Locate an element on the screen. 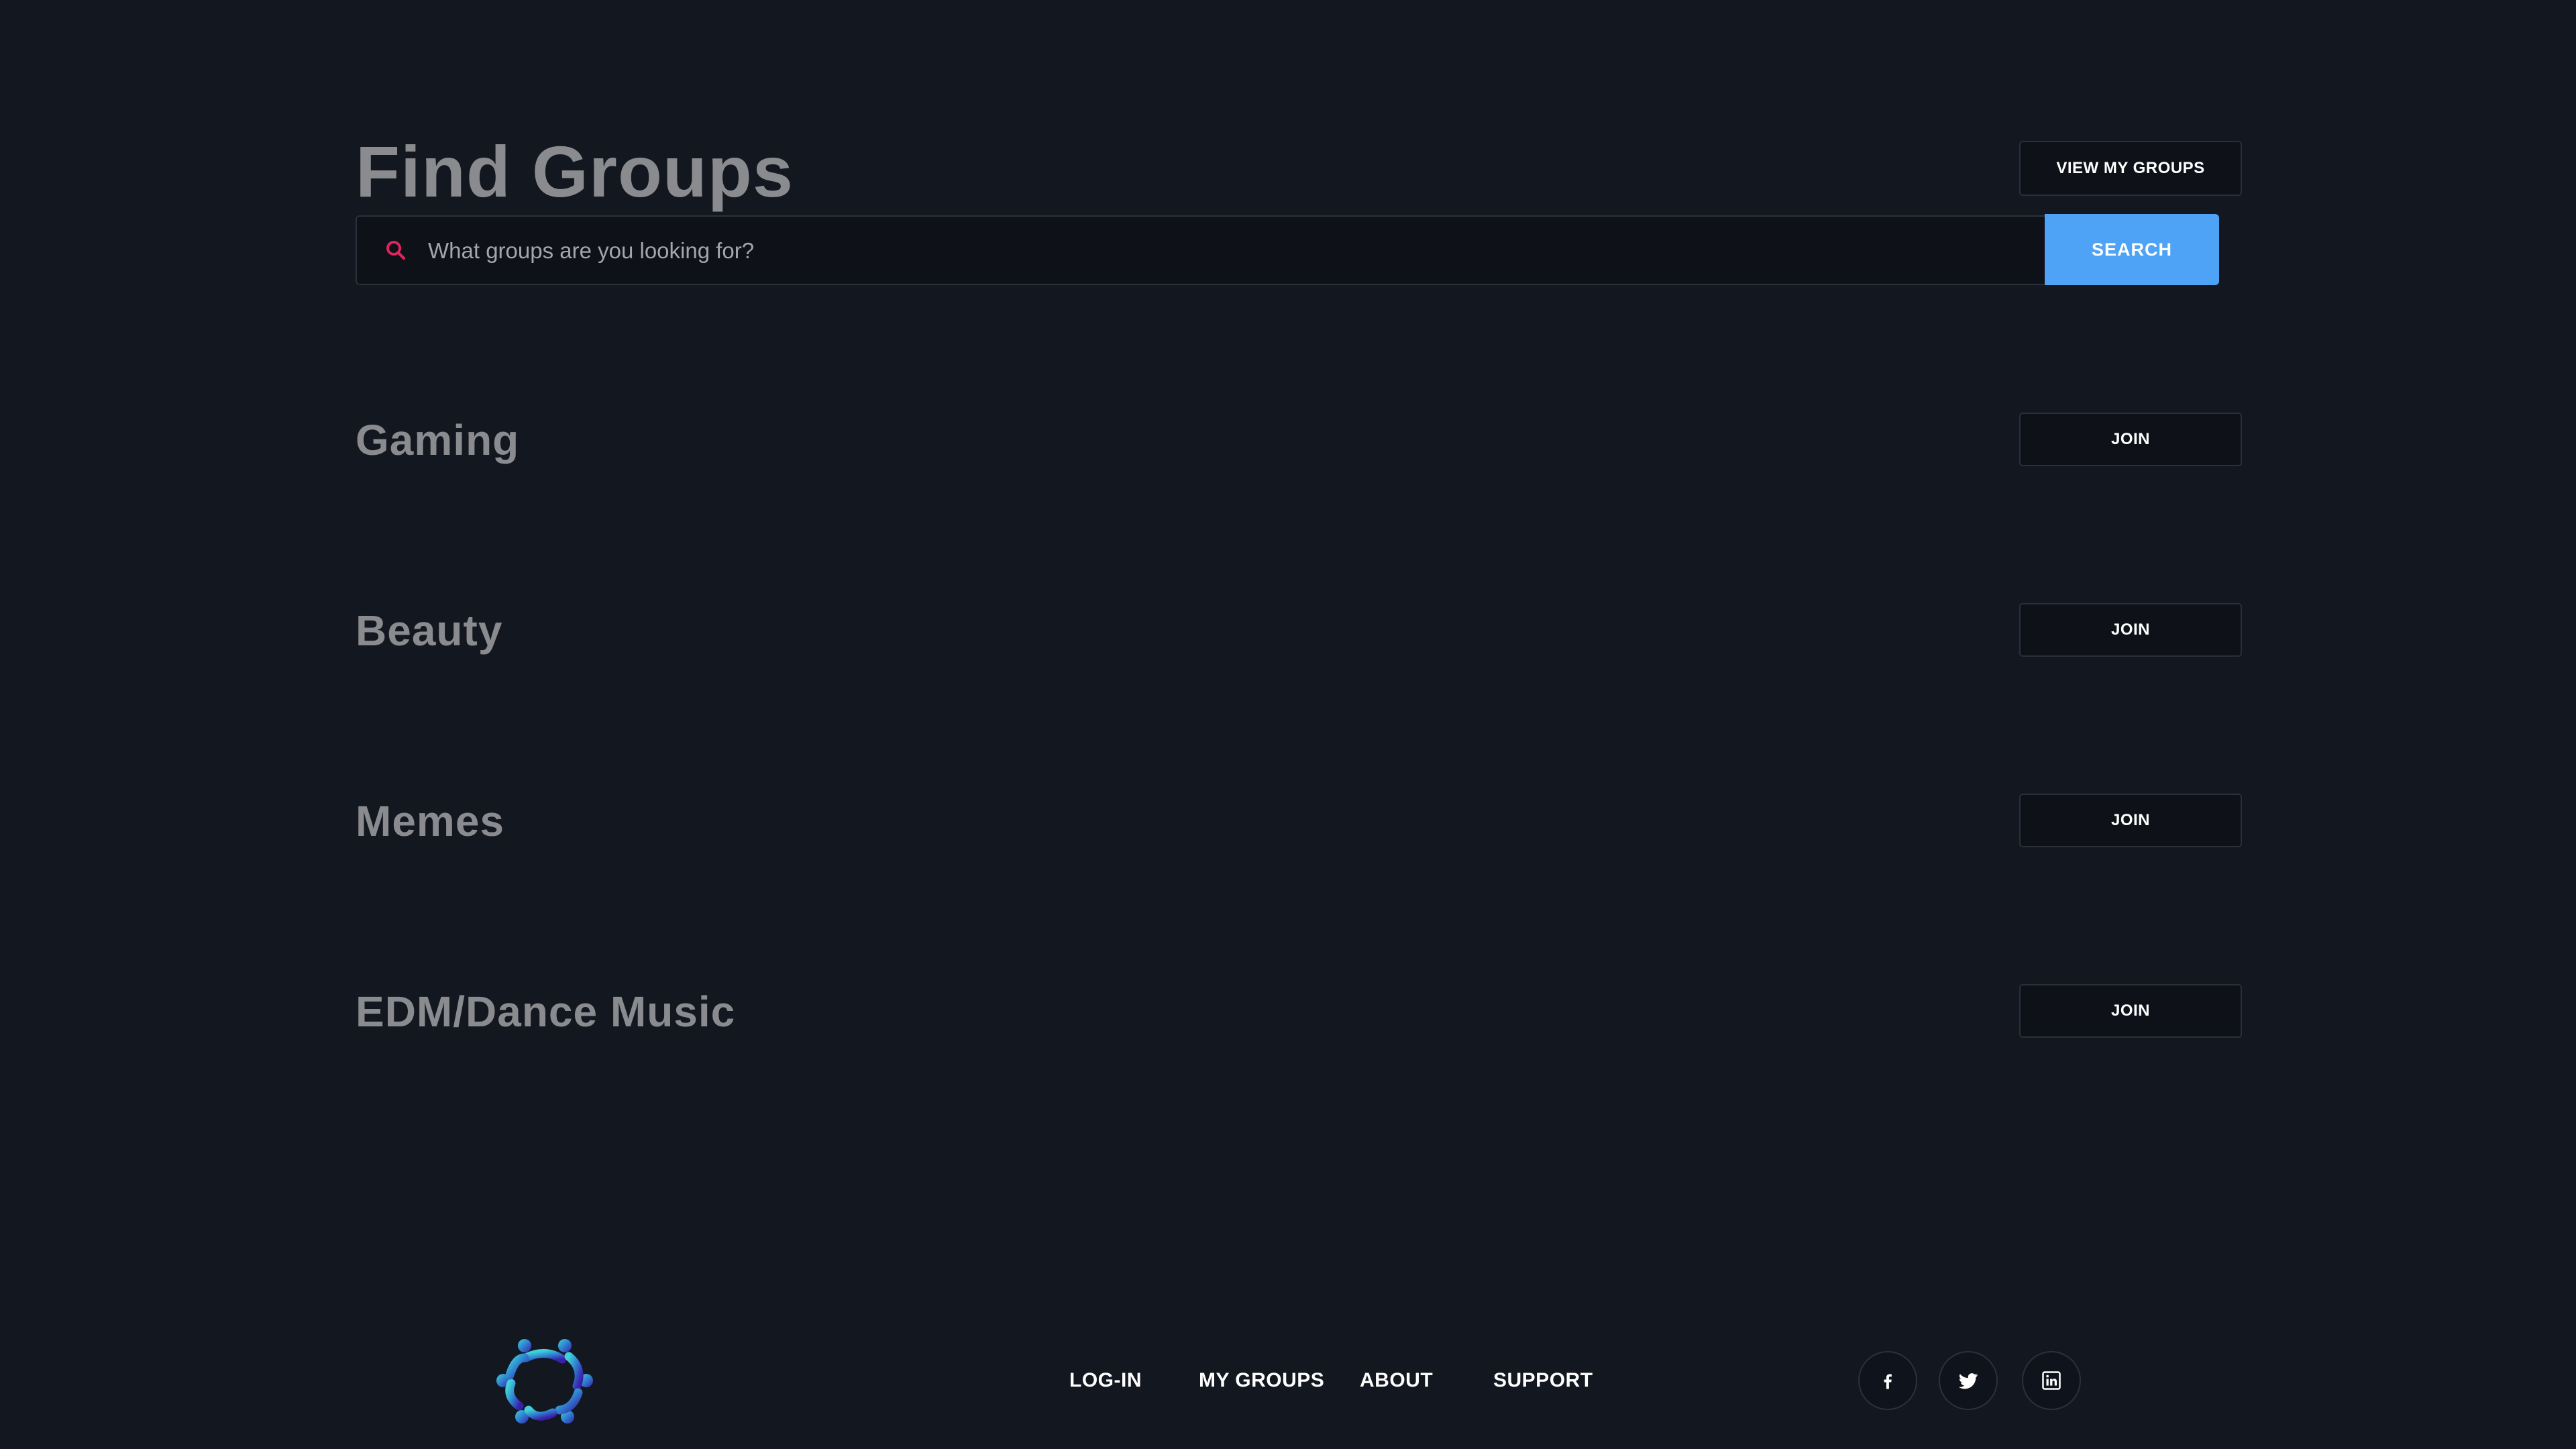 The height and width of the screenshot is (1449, 2576). group-name-edm-dance-music: EDM/Dance Music is located at coordinates (546, 1011).